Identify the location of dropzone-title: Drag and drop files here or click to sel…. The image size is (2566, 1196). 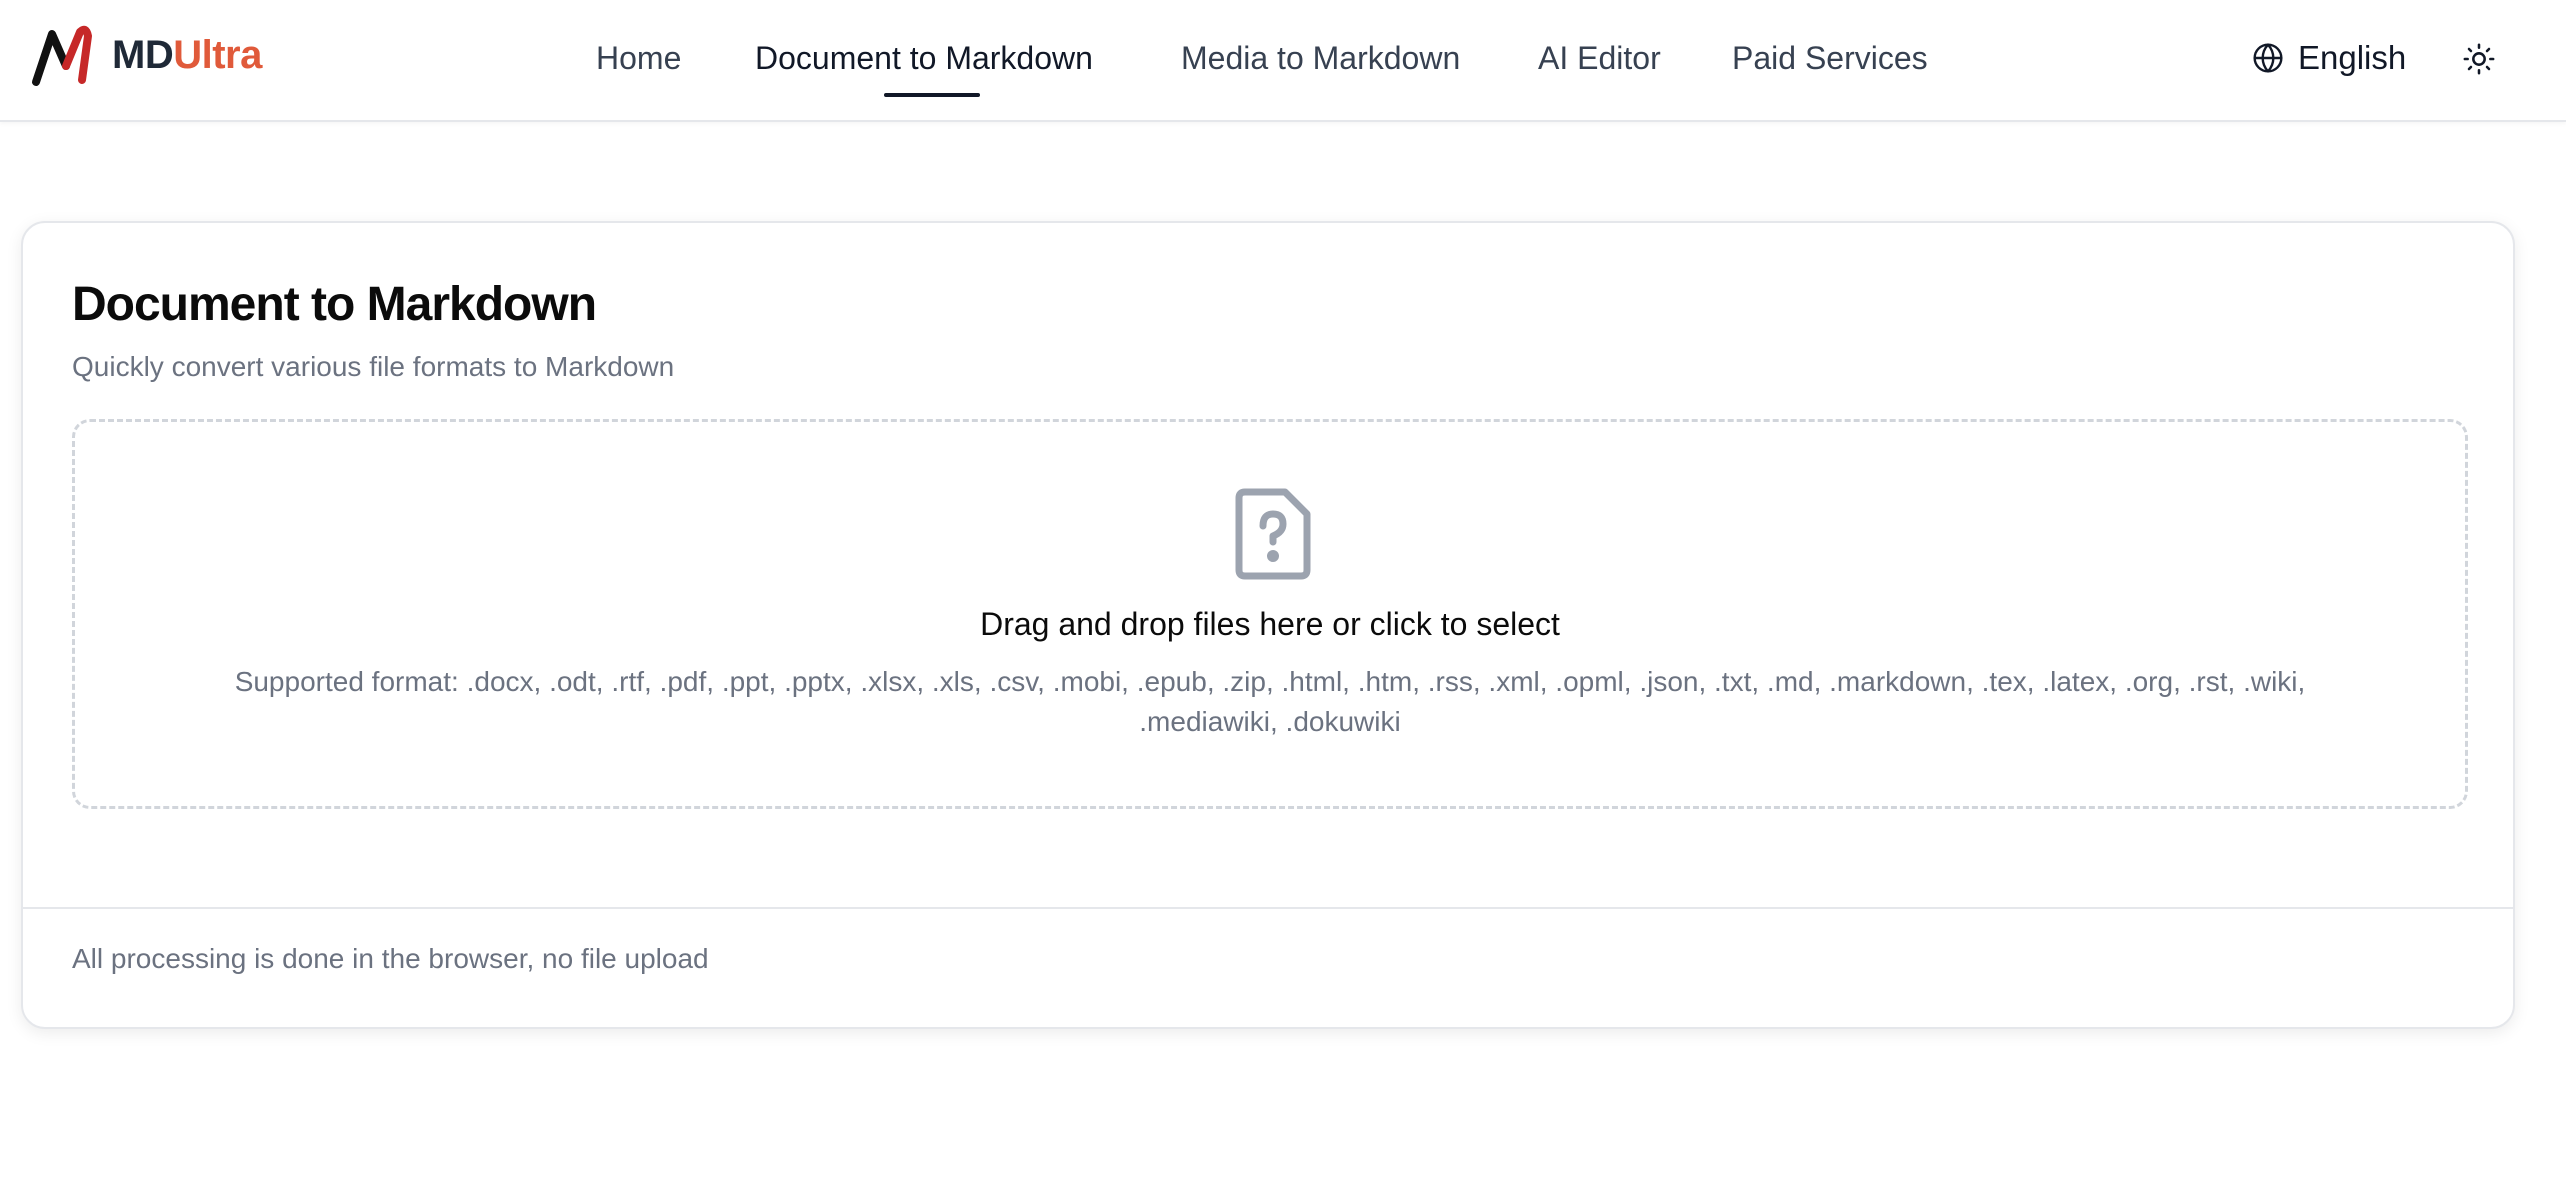
(1270, 624).